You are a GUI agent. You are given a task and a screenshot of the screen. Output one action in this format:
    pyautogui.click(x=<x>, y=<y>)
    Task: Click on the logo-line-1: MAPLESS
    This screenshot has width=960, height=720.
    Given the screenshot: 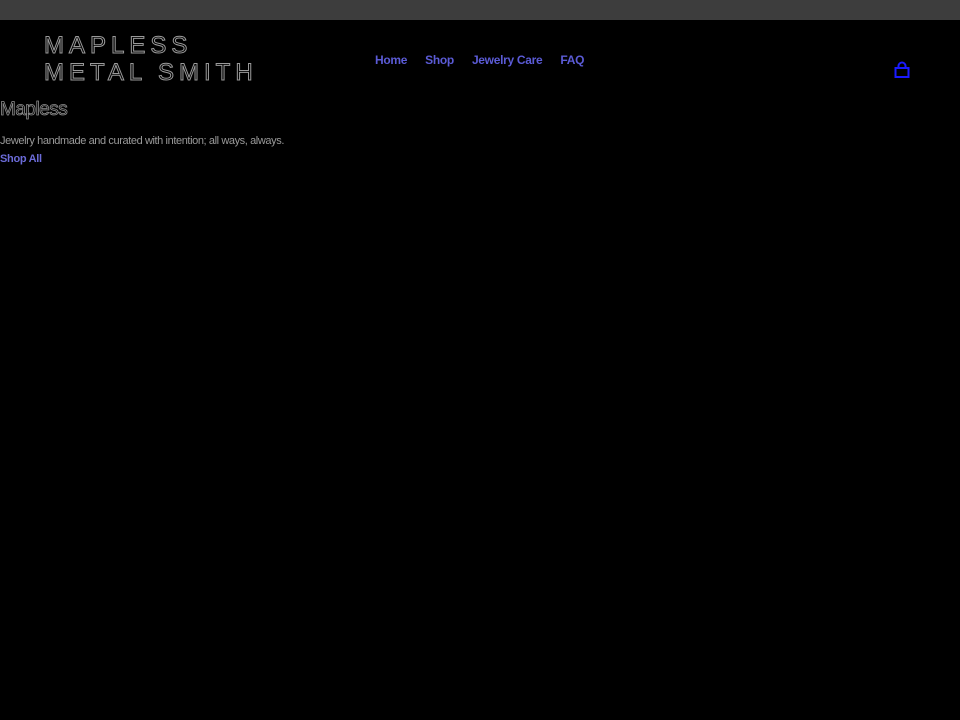 What is the action you would take?
    pyautogui.click(x=118, y=46)
    